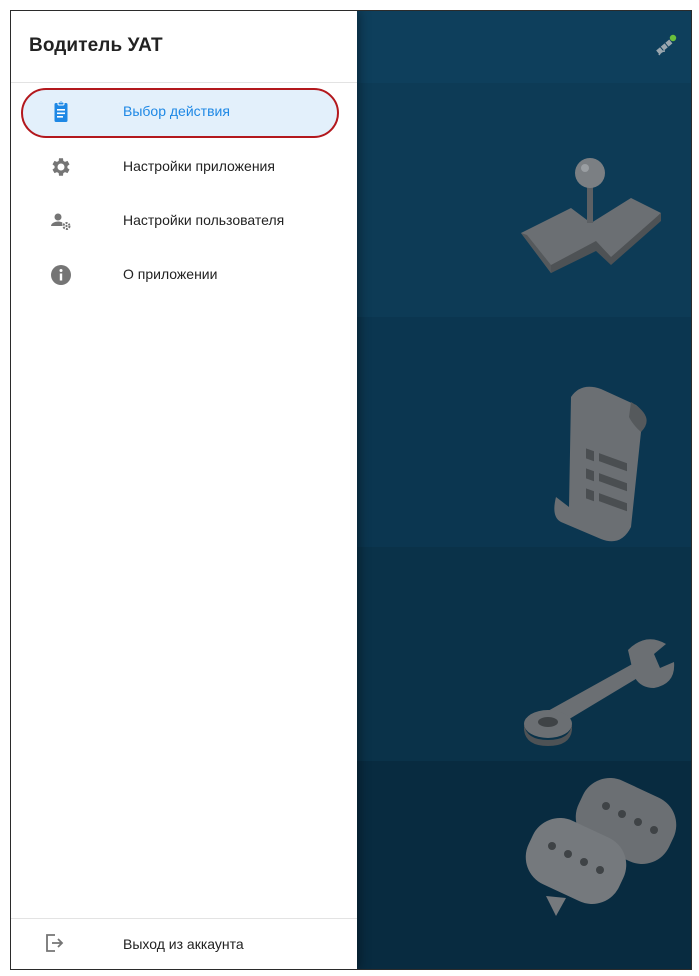 The width and height of the screenshot is (699, 976). I want to click on logout-label: Выход из аккаунта, so click(183, 944).